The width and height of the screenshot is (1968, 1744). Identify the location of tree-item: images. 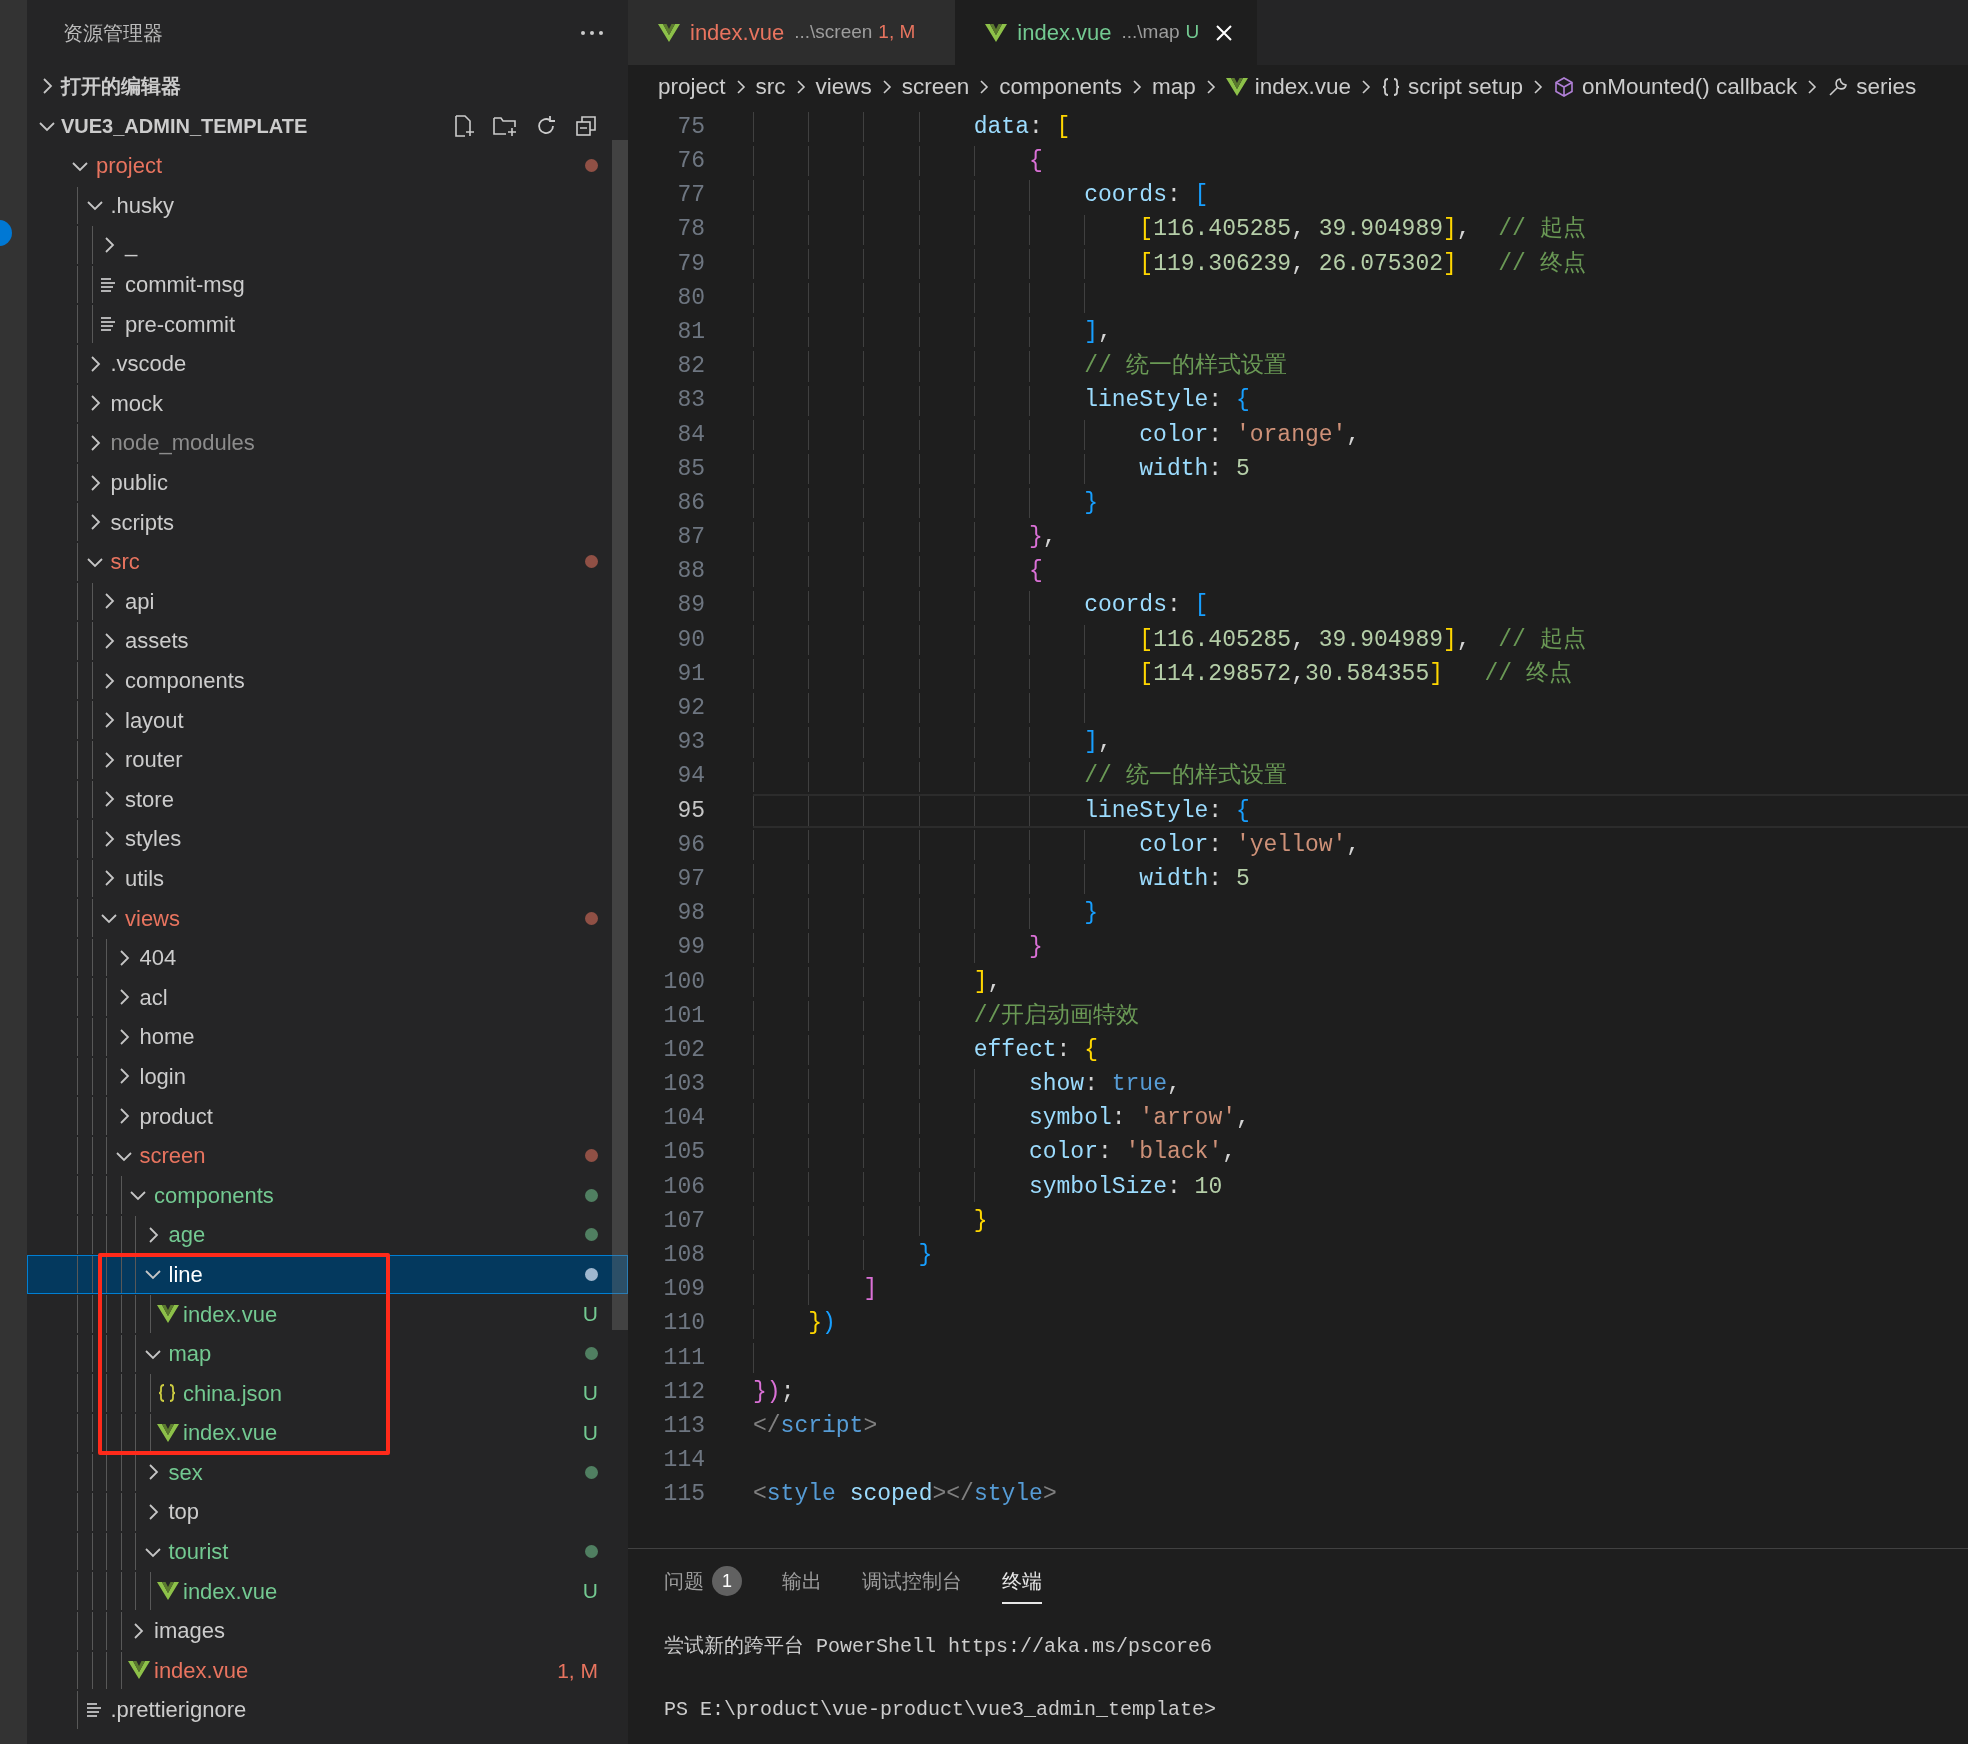
(327, 1630).